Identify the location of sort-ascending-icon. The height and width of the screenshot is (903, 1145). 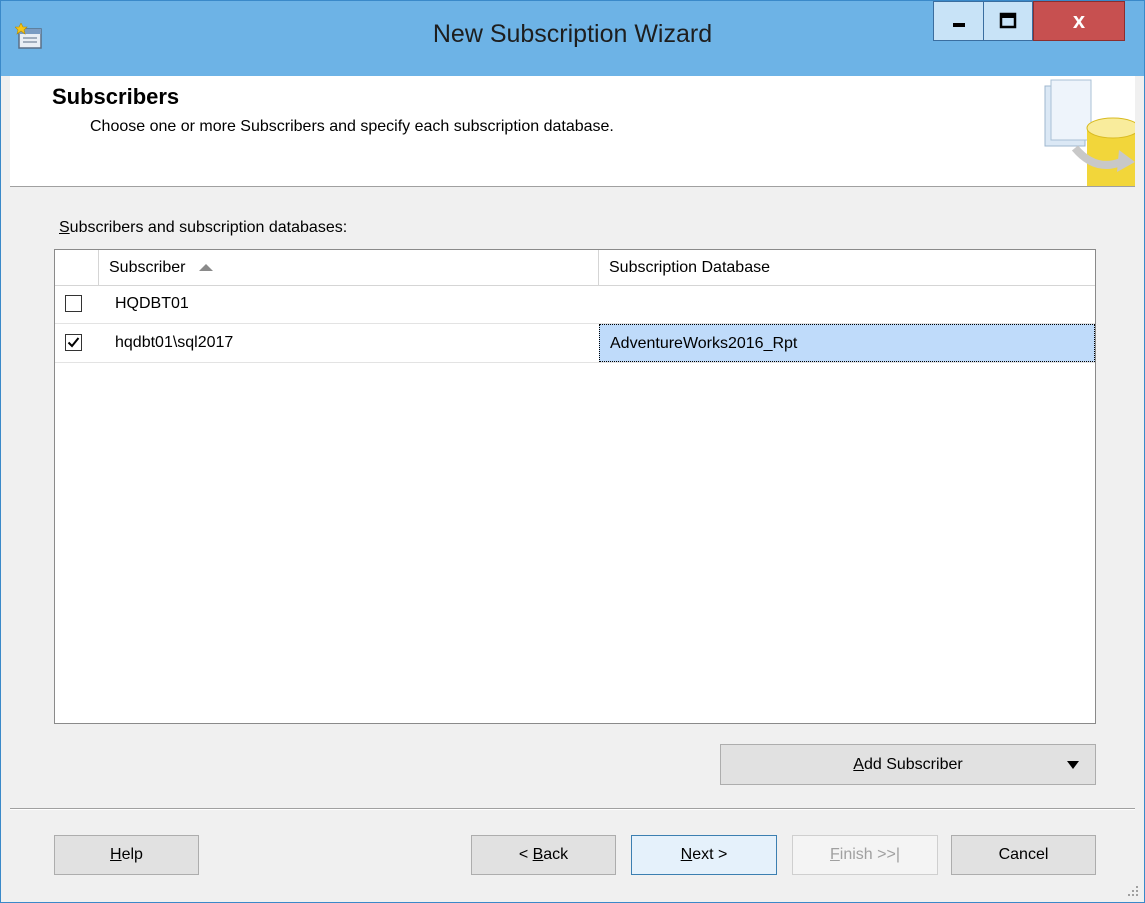
(206, 268).